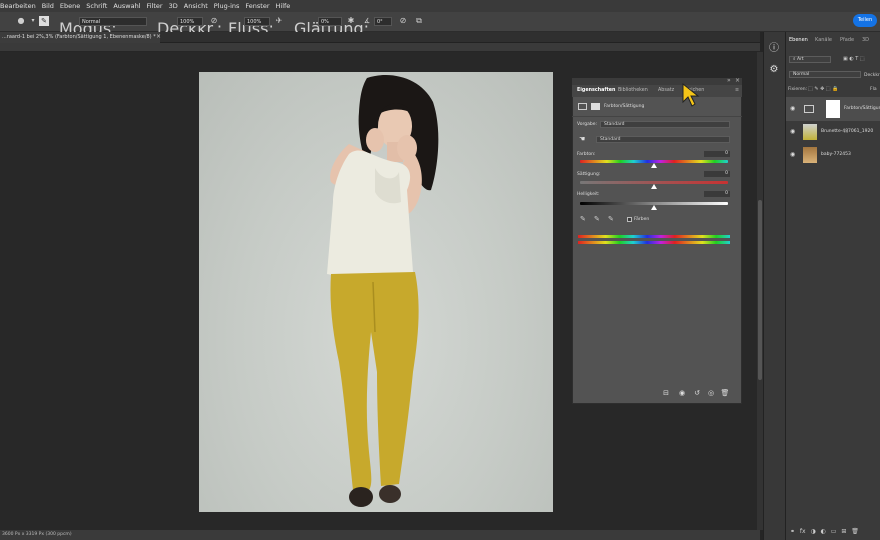 Image resolution: width=880 pixels, height=540 pixels. I want to click on modus-dropdown: Normal, so click(113, 21).